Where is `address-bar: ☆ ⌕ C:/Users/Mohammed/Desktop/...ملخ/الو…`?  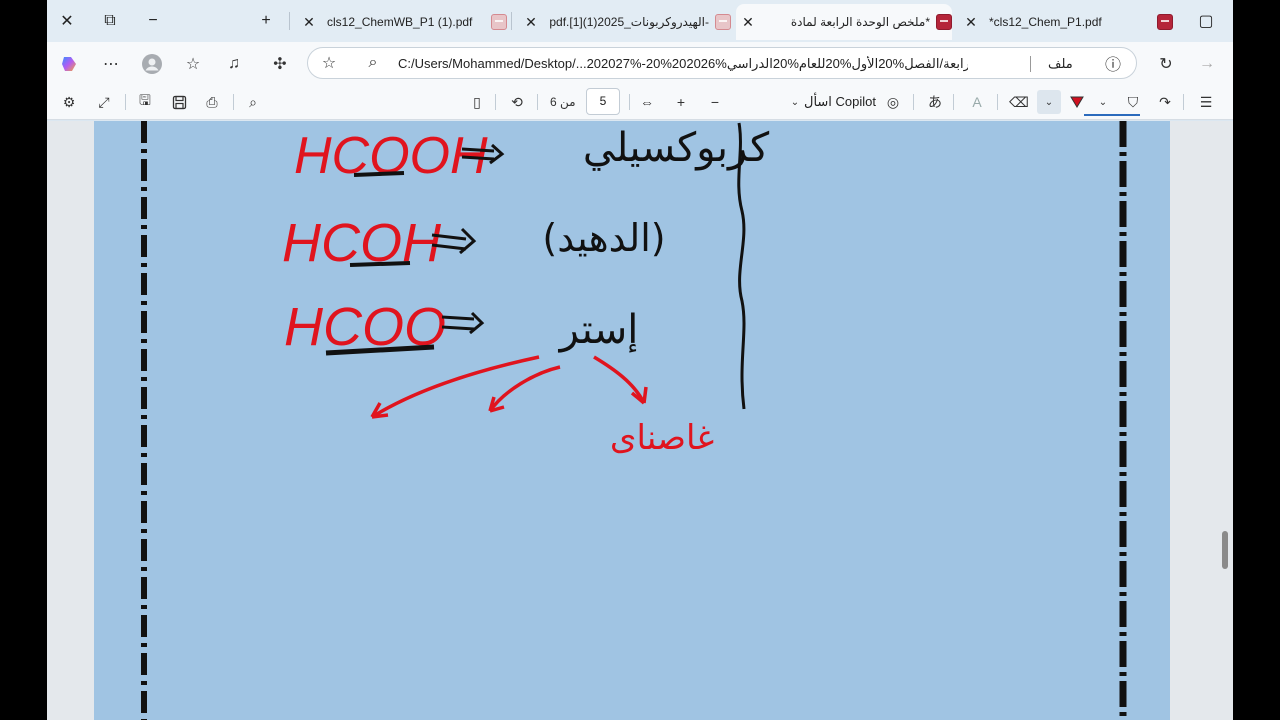
address-bar: ☆ ⌕ C:/Users/Mohammed/Desktop/...ملخ/الو… is located at coordinates (722, 63).